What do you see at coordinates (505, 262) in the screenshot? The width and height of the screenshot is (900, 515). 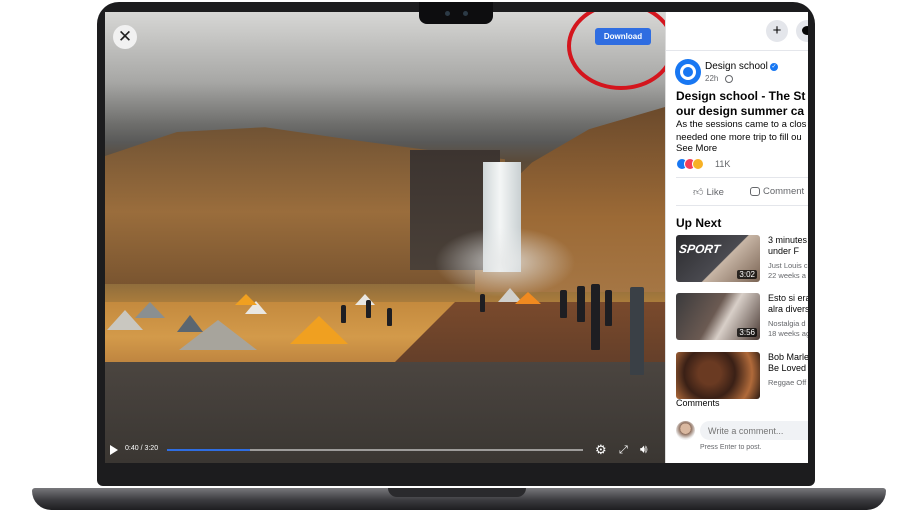 I see `video-landscape-mist` at bounding box center [505, 262].